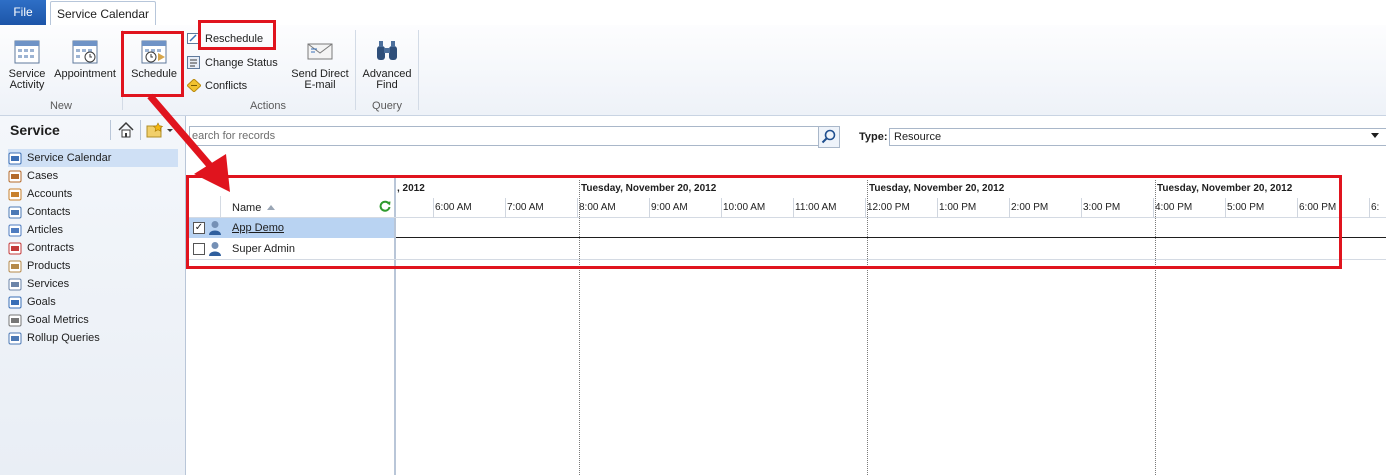 This screenshot has width=1386, height=475. I want to click on products-icon, so click(15, 266).